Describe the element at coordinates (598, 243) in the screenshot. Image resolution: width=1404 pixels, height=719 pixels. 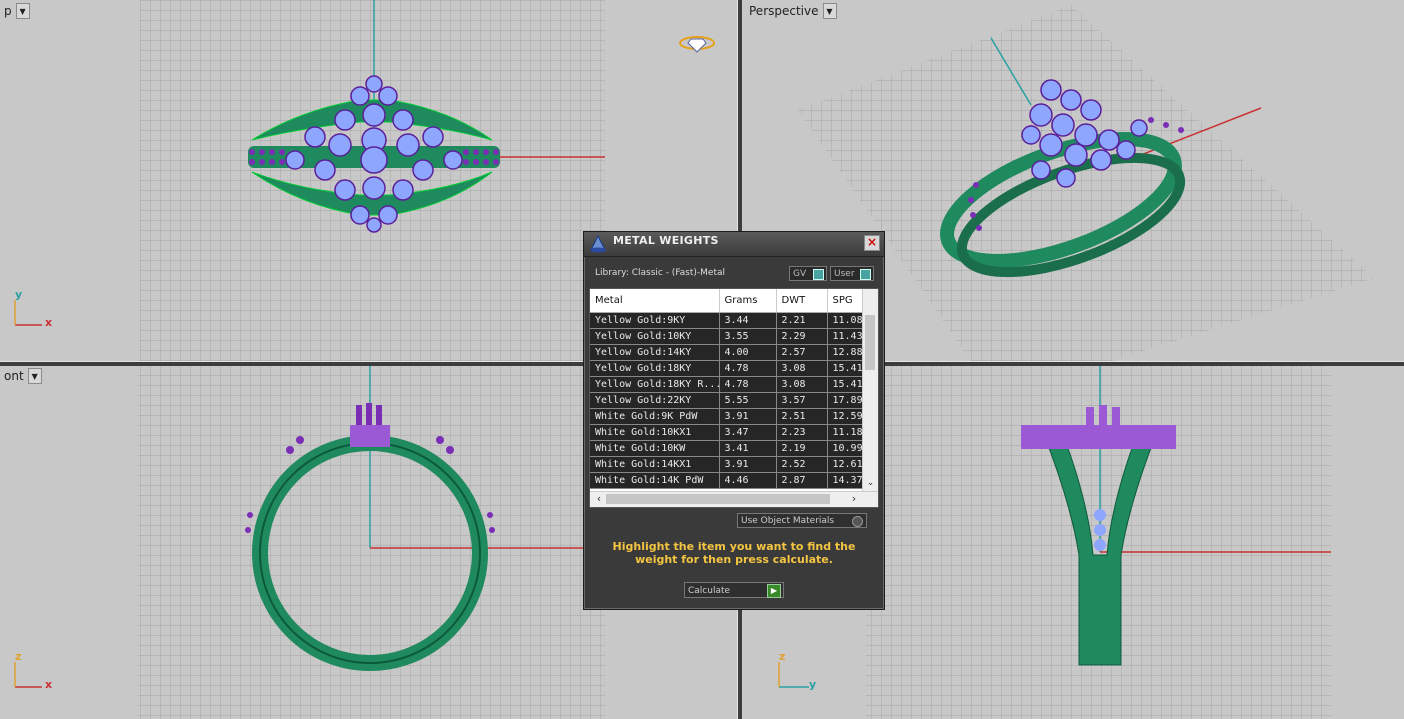
I see `scale-icon` at that location.